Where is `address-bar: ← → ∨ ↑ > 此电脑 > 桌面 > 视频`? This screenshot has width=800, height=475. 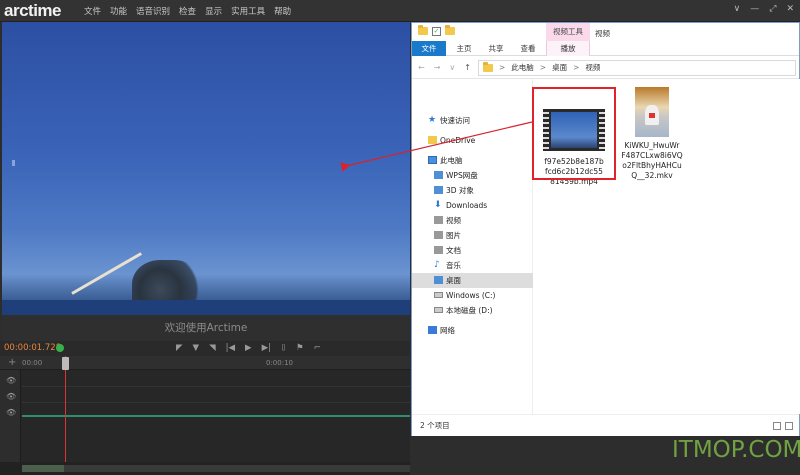 address-bar: ← → ∨ ↑ > 此电脑 > 桌面 > 视频 is located at coordinates (605, 68).